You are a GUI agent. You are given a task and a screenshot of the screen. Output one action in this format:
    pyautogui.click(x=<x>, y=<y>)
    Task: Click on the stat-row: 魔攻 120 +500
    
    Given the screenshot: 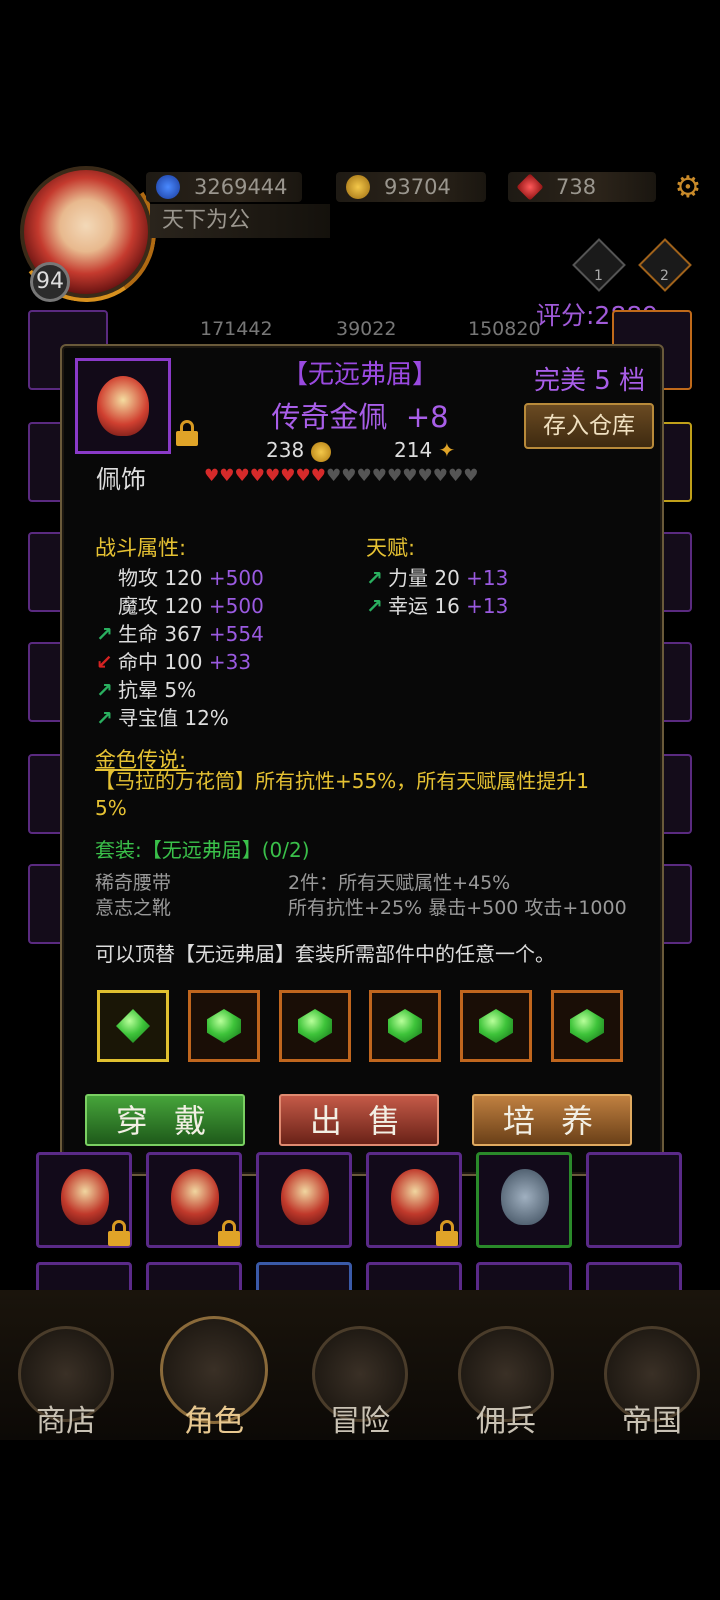 What is the action you would take?
    pyautogui.click(x=191, y=606)
    